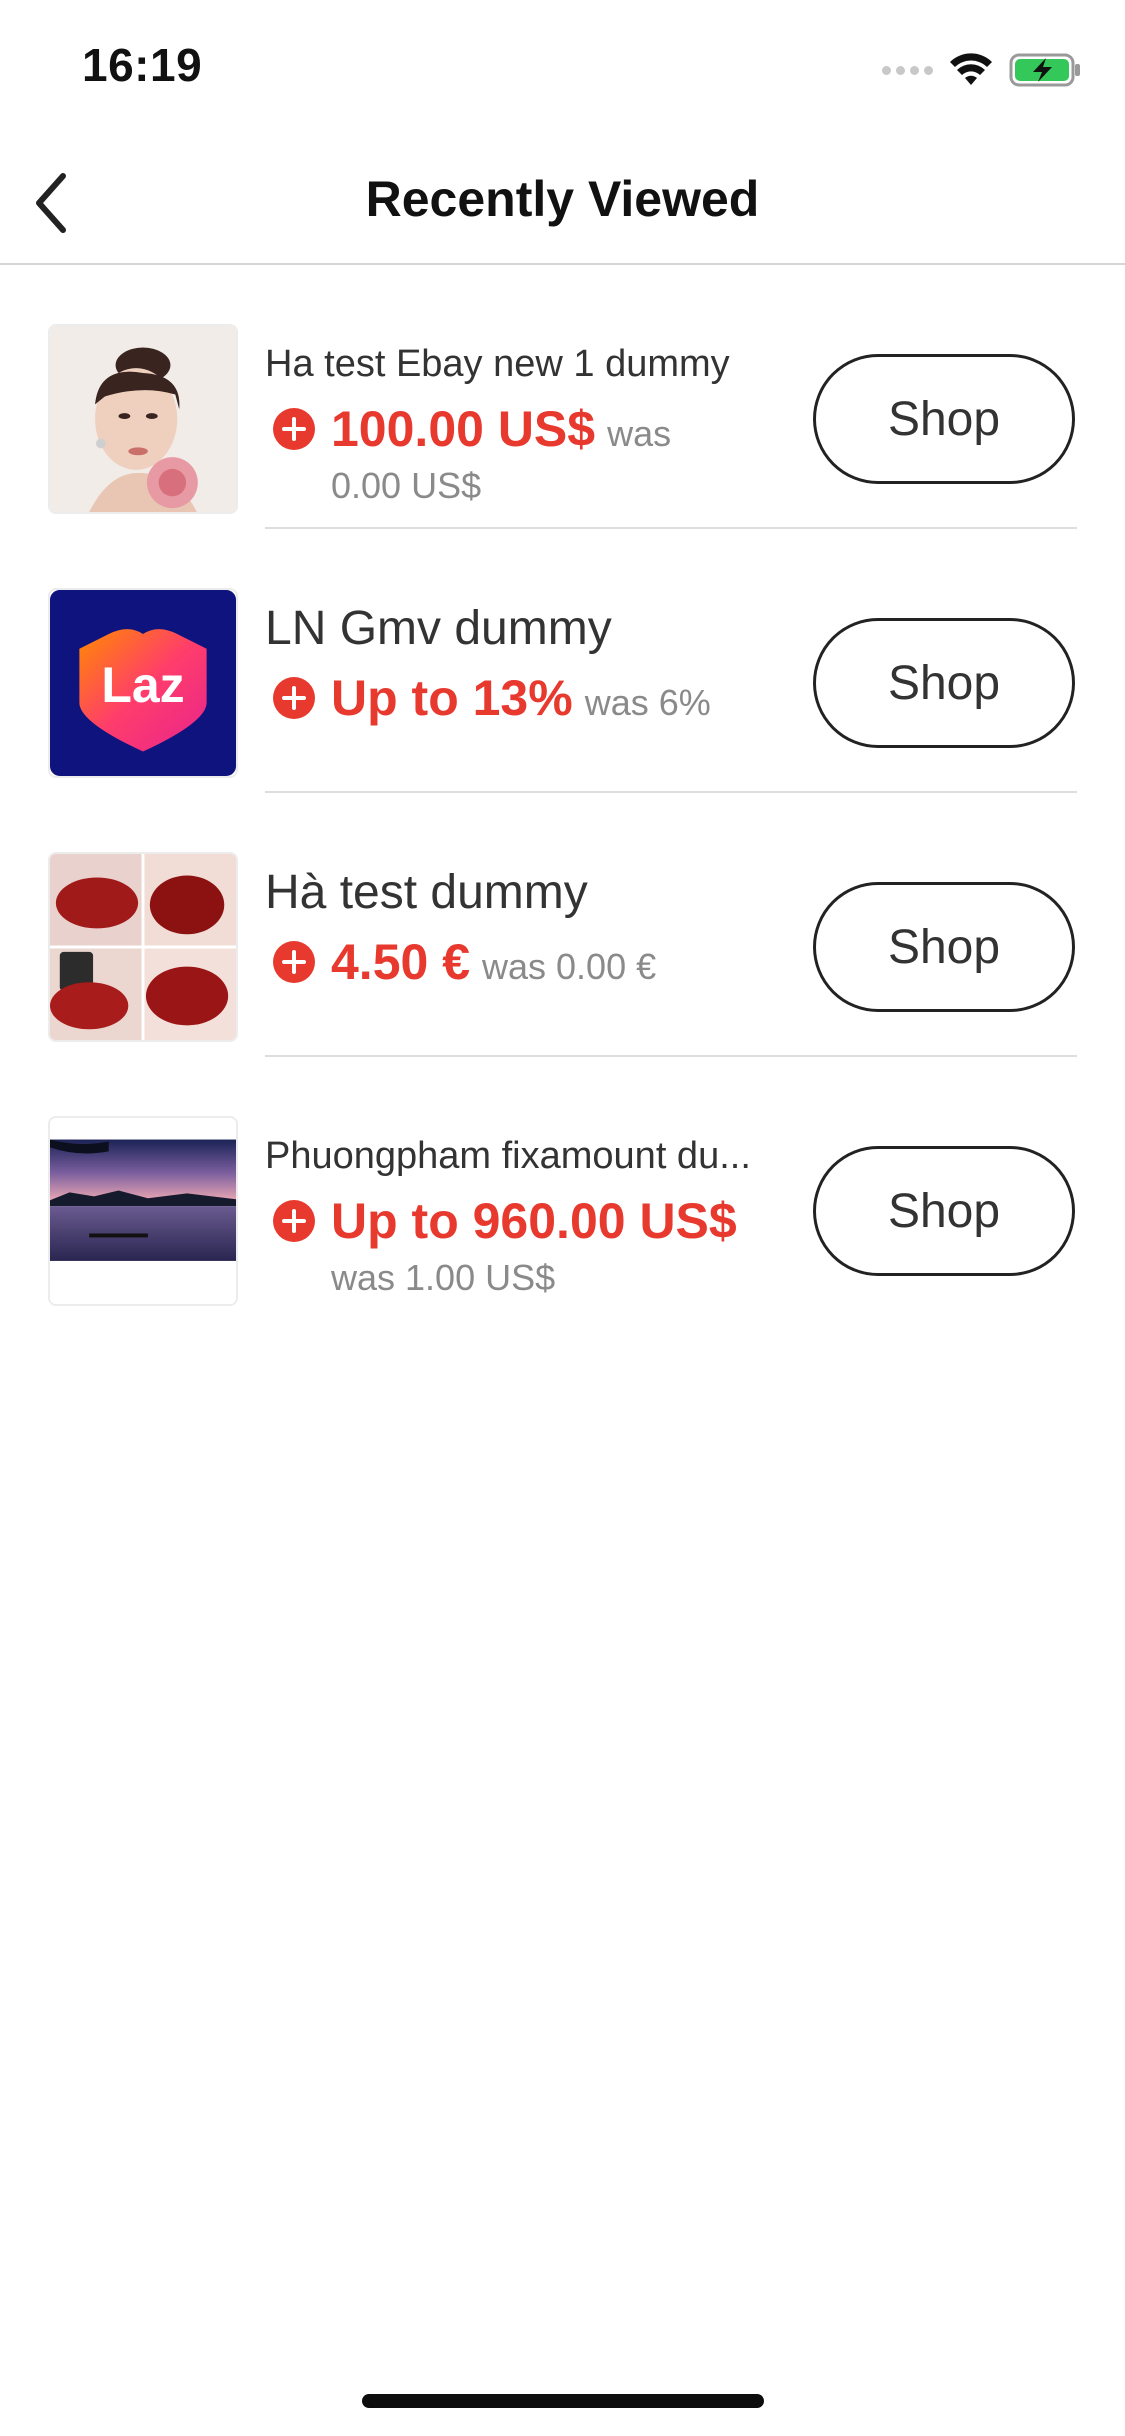 This screenshot has width=1125, height=2436. I want to click on product-thumbnail: Laz, so click(143, 683).